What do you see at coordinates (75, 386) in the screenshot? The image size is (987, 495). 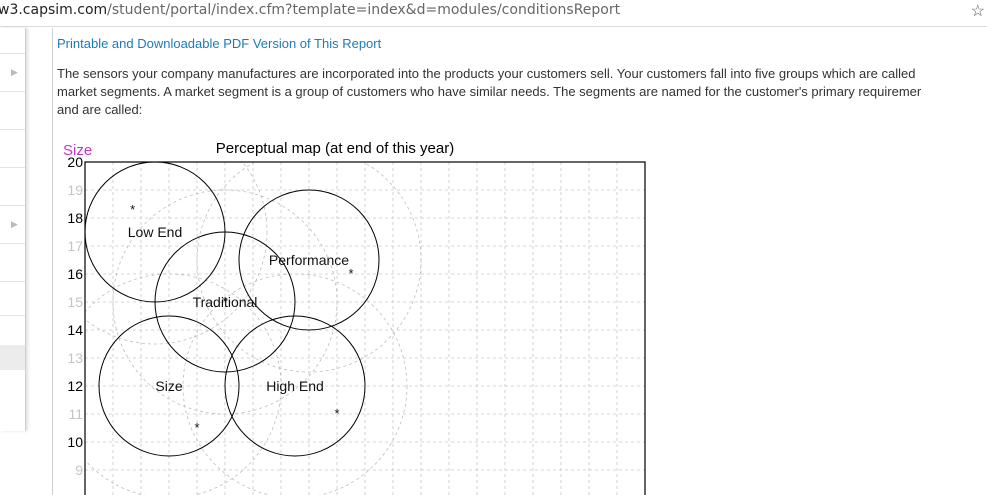 I see `y-tick-label: 12` at bounding box center [75, 386].